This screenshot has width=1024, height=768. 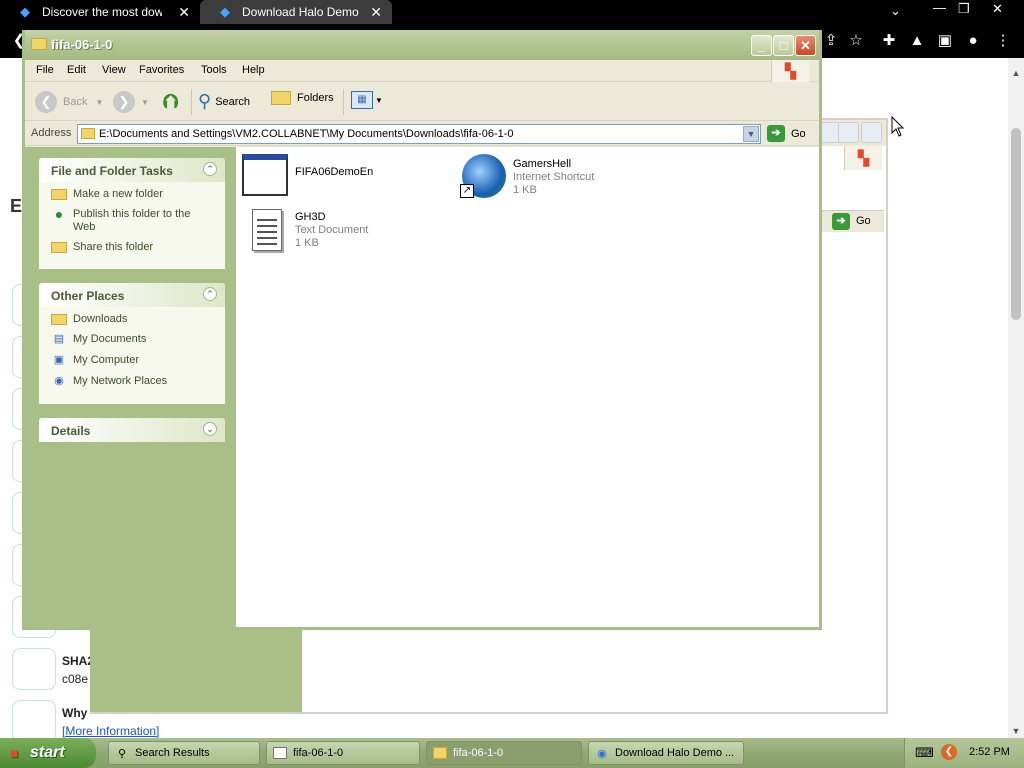 What do you see at coordinates (46, 102) in the screenshot?
I see `back-arrow-icon: ❮` at bounding box center [46, 102].